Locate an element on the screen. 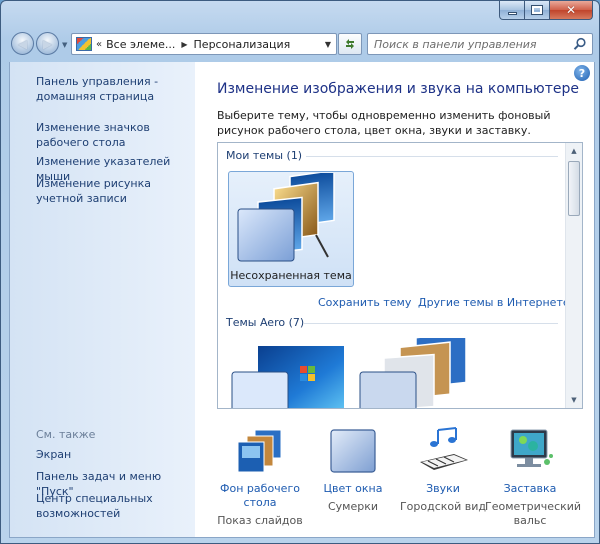 This screenshot has width=600, height=544. control-panel-icon is located at coordinates (84, 44).